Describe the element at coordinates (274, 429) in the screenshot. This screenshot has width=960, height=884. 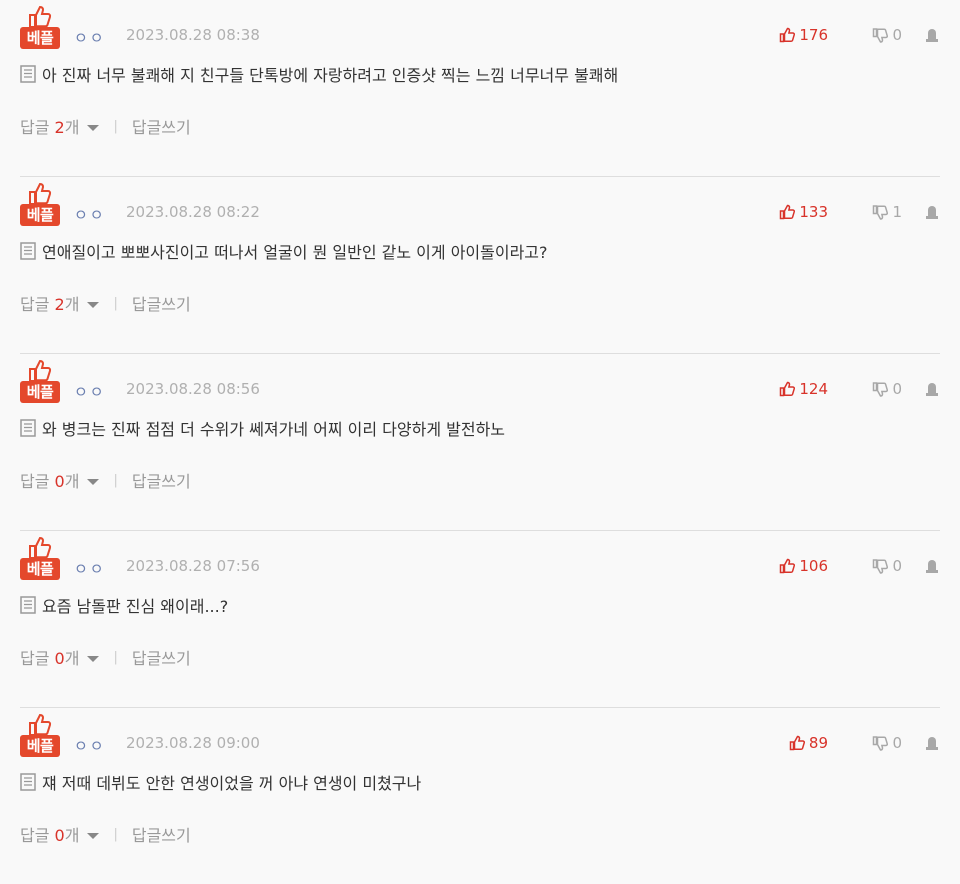
I see `comment-text: 와 병크는 진짜 점점 더 수위가 쎄져가네 어찌 이리 다양하게 발전하노` at that location.